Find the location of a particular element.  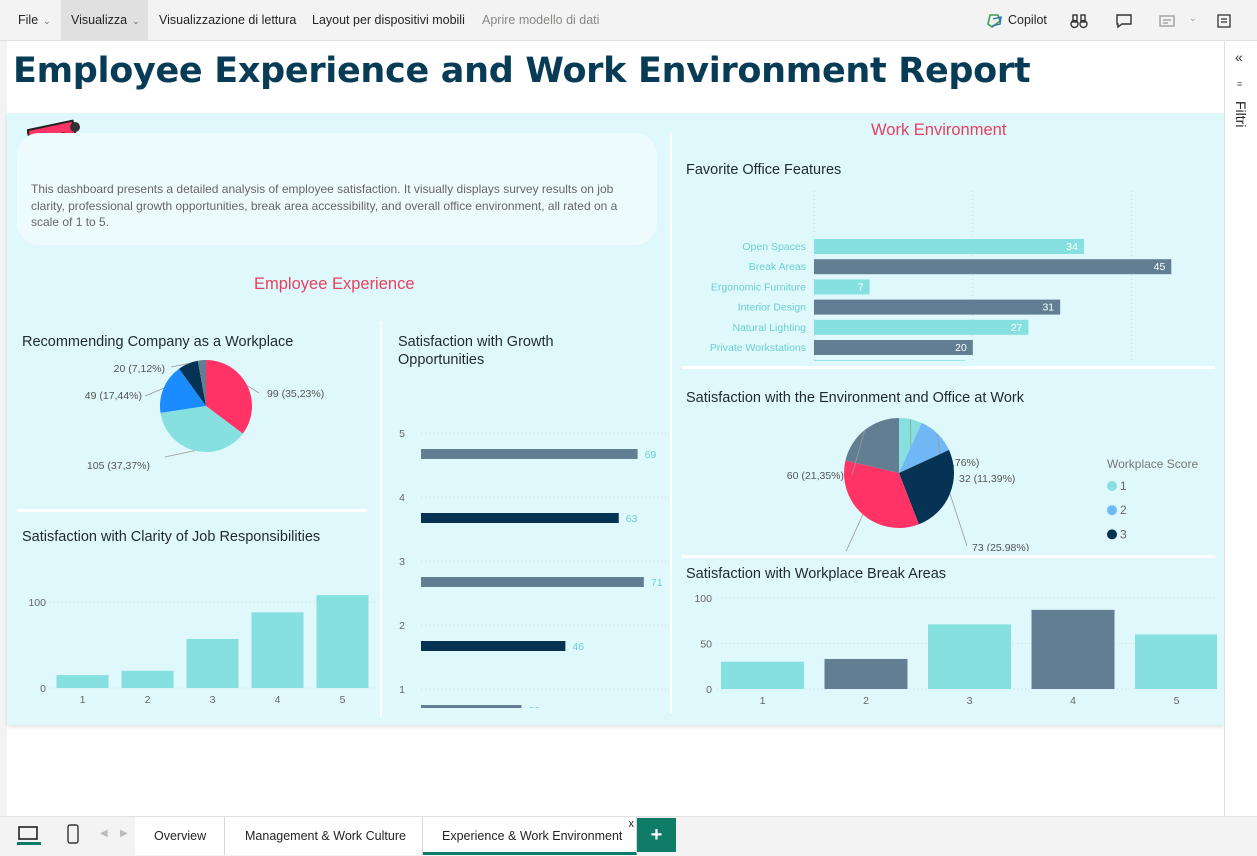

copilot-button: Copilot is located at coordinates (1018, 20).